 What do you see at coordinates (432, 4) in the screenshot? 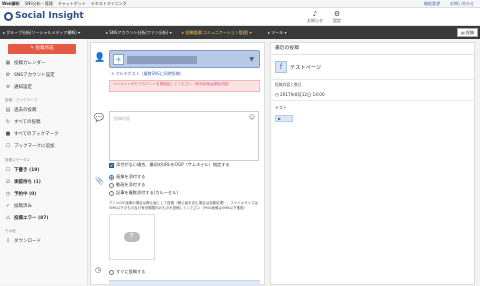
I see `feature-request-link: 機能要望` at bounding box center [432, 4].